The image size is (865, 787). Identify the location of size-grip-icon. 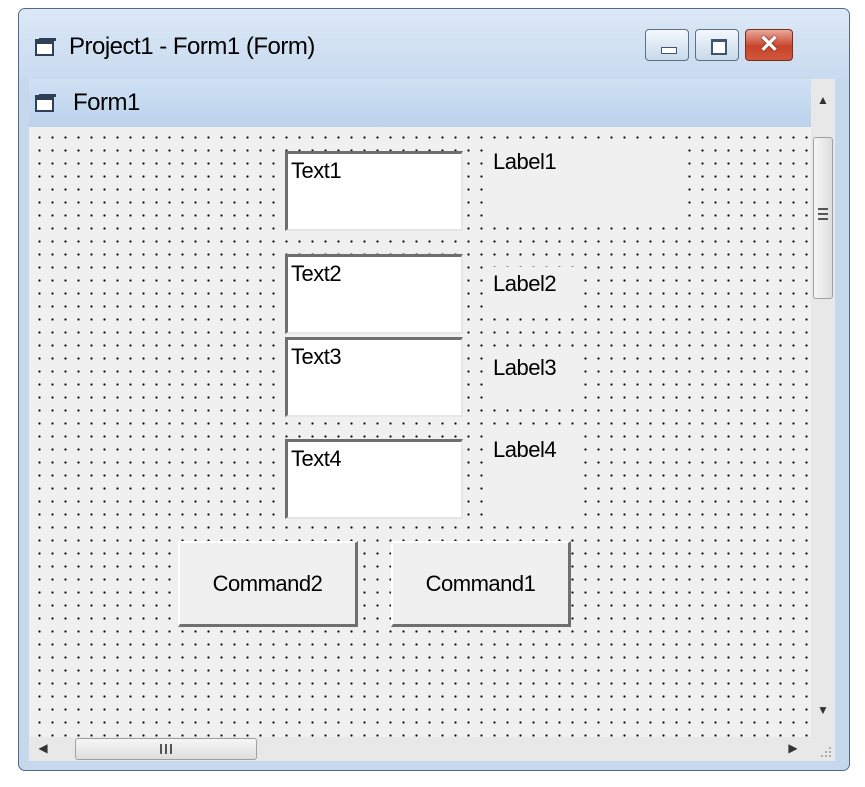
(823, 749).